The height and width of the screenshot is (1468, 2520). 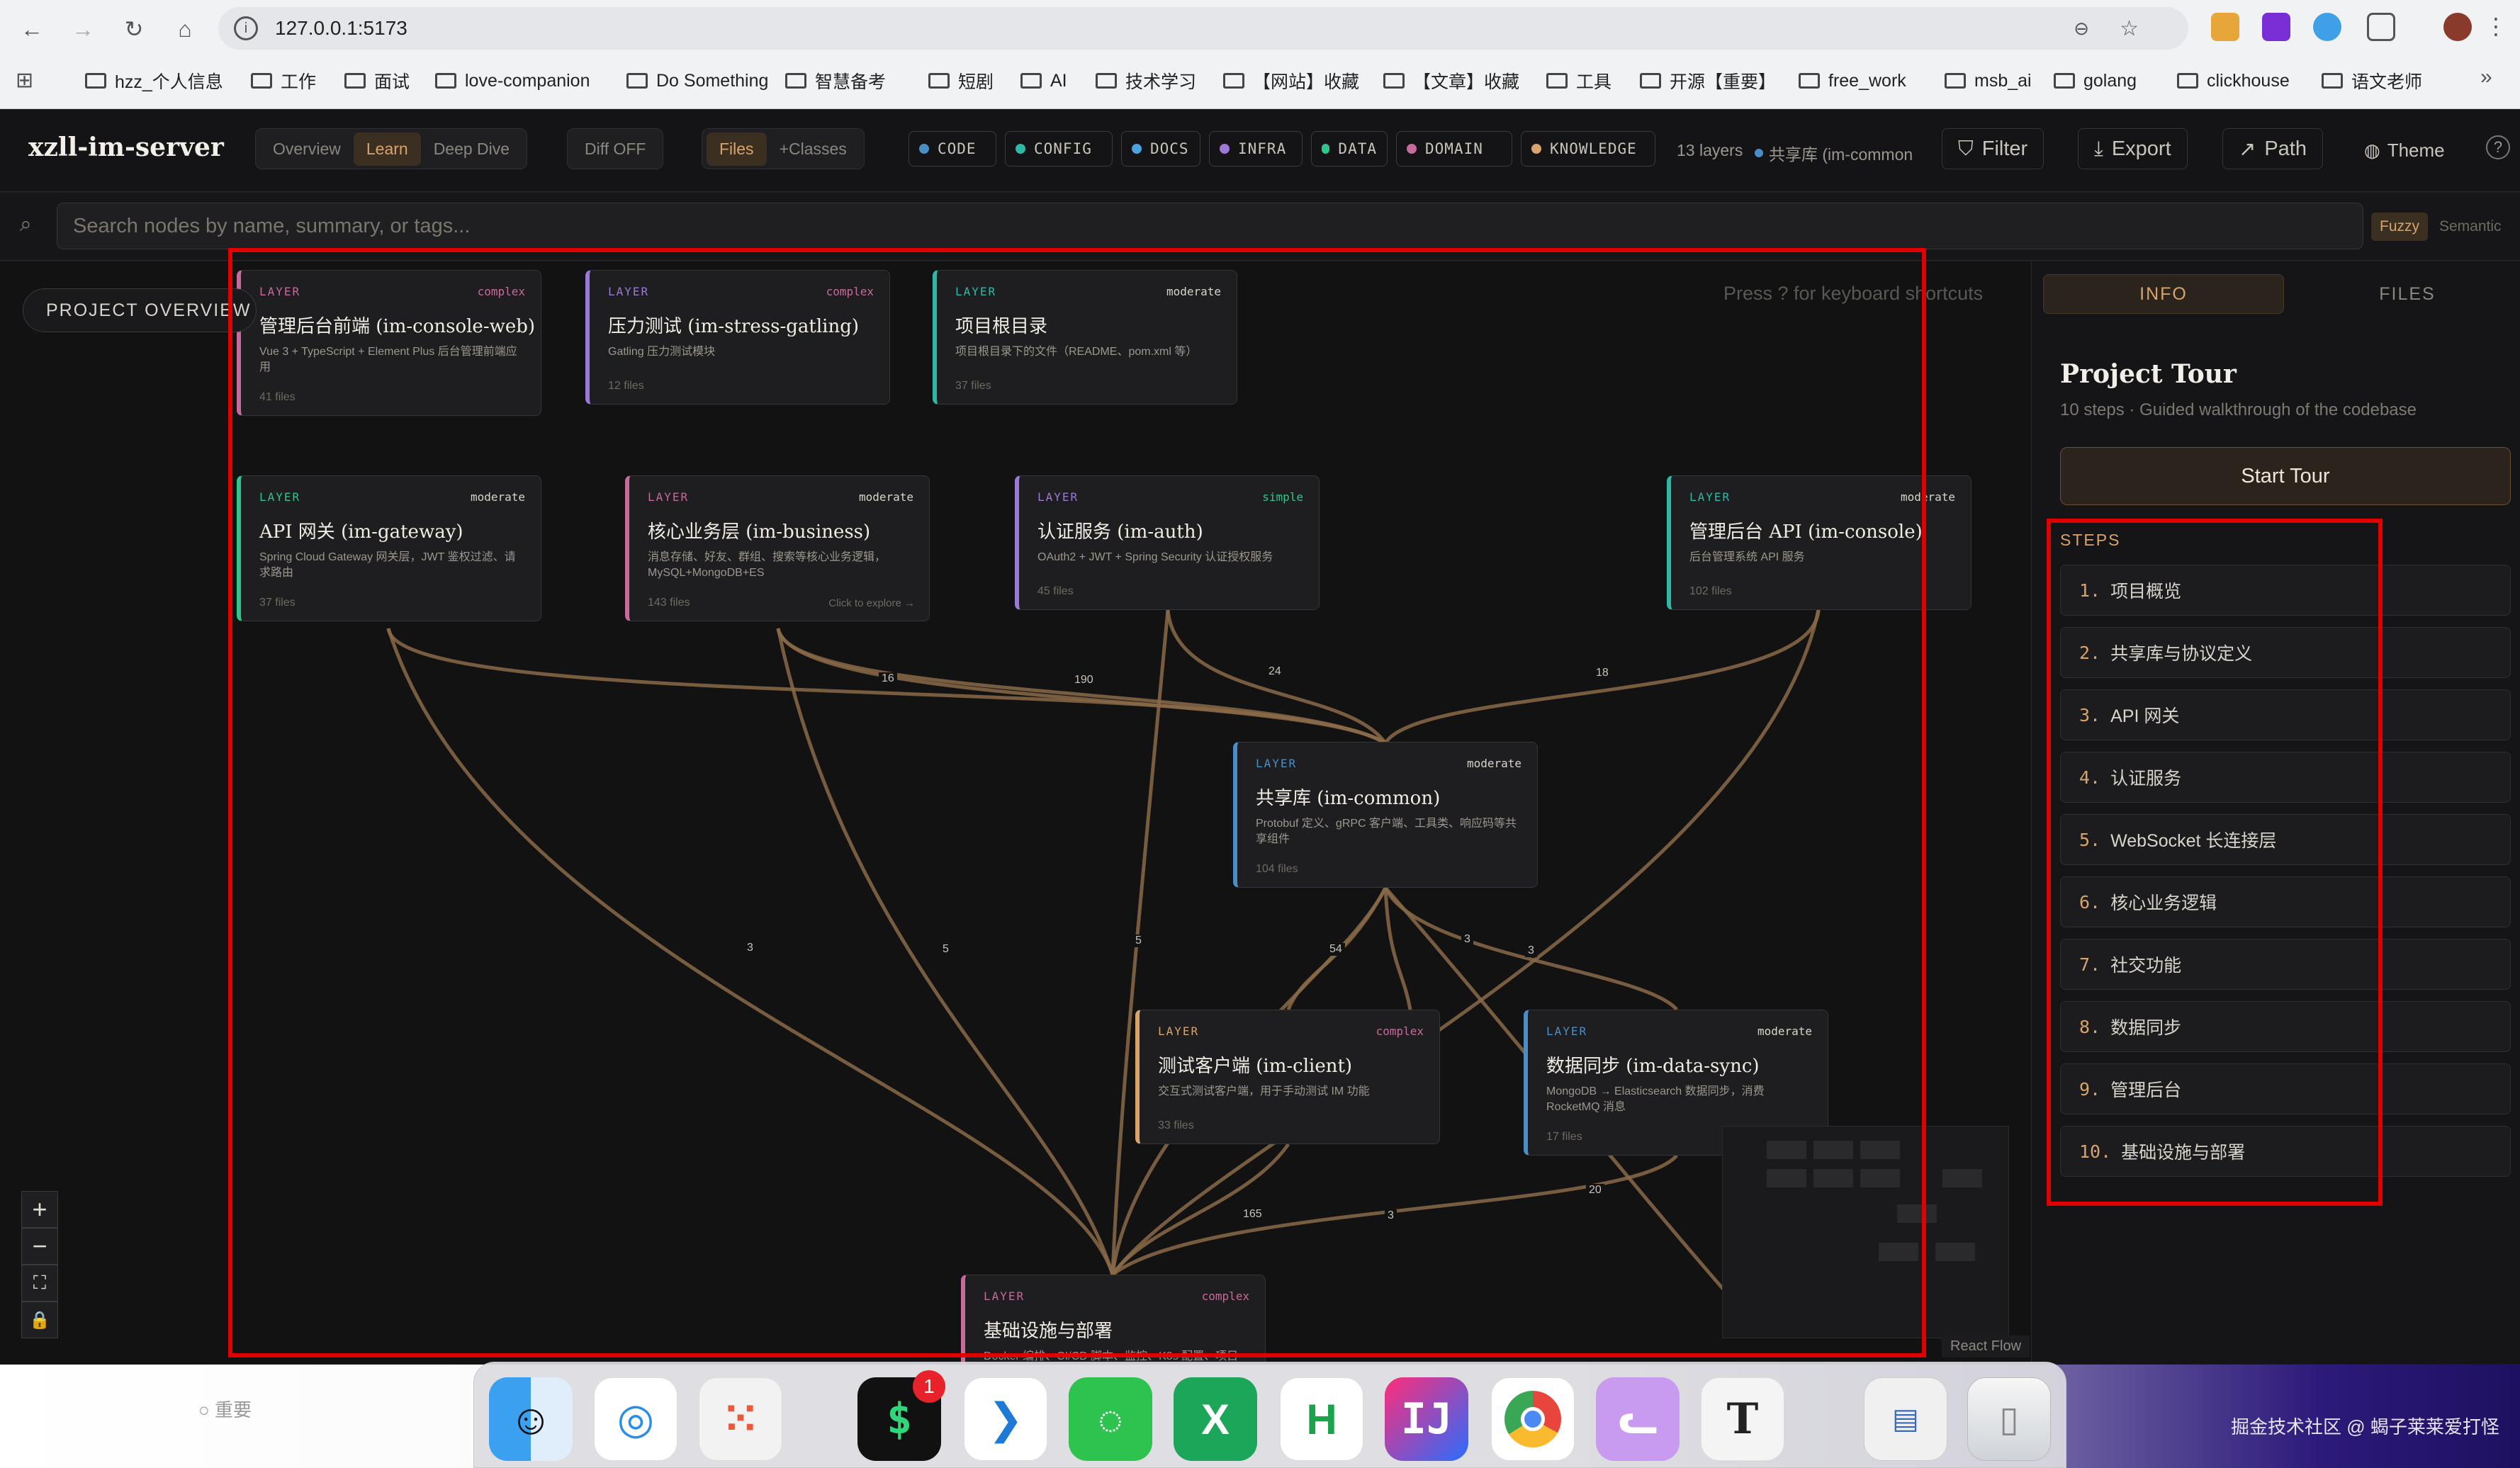 What do you see at coordinates (134, 29) in the screenshot?
I see `reload-icon: ↻` at bounding box center [134, 29].